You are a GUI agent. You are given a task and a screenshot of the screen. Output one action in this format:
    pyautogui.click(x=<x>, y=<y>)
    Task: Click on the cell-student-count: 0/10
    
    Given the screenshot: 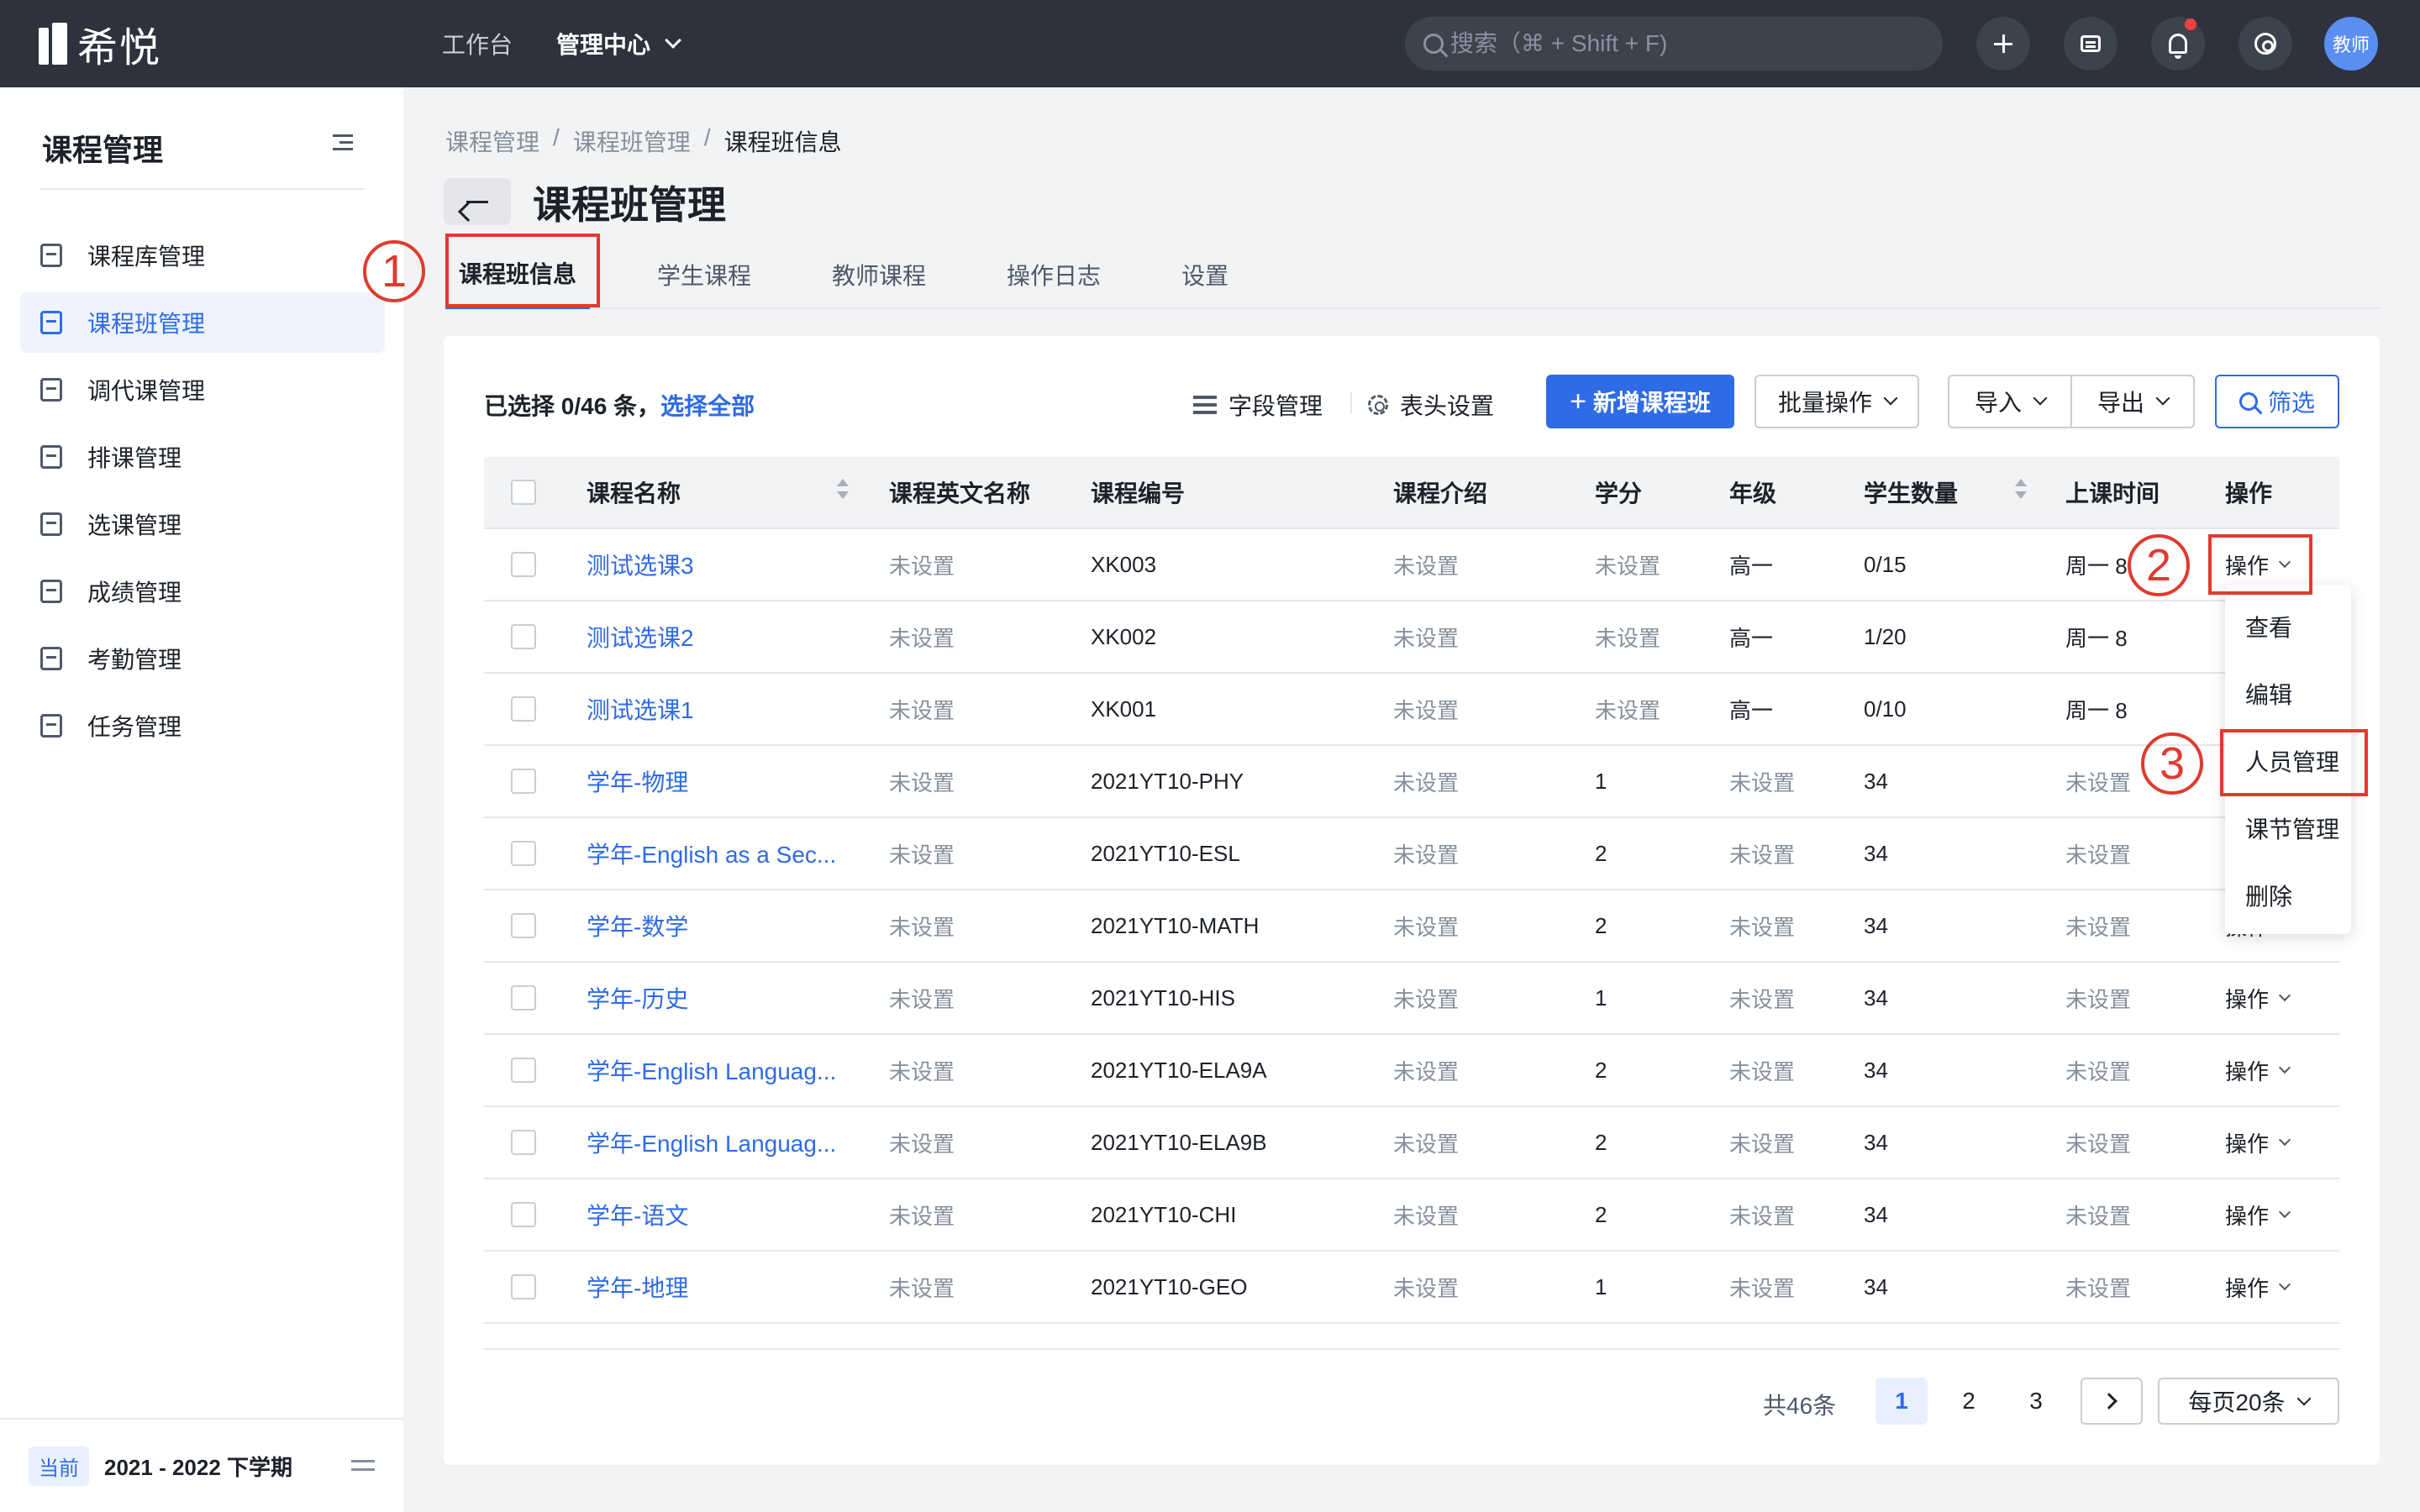 What is the action you would take?
    pyautogui.click(x=1885, y=709)
    